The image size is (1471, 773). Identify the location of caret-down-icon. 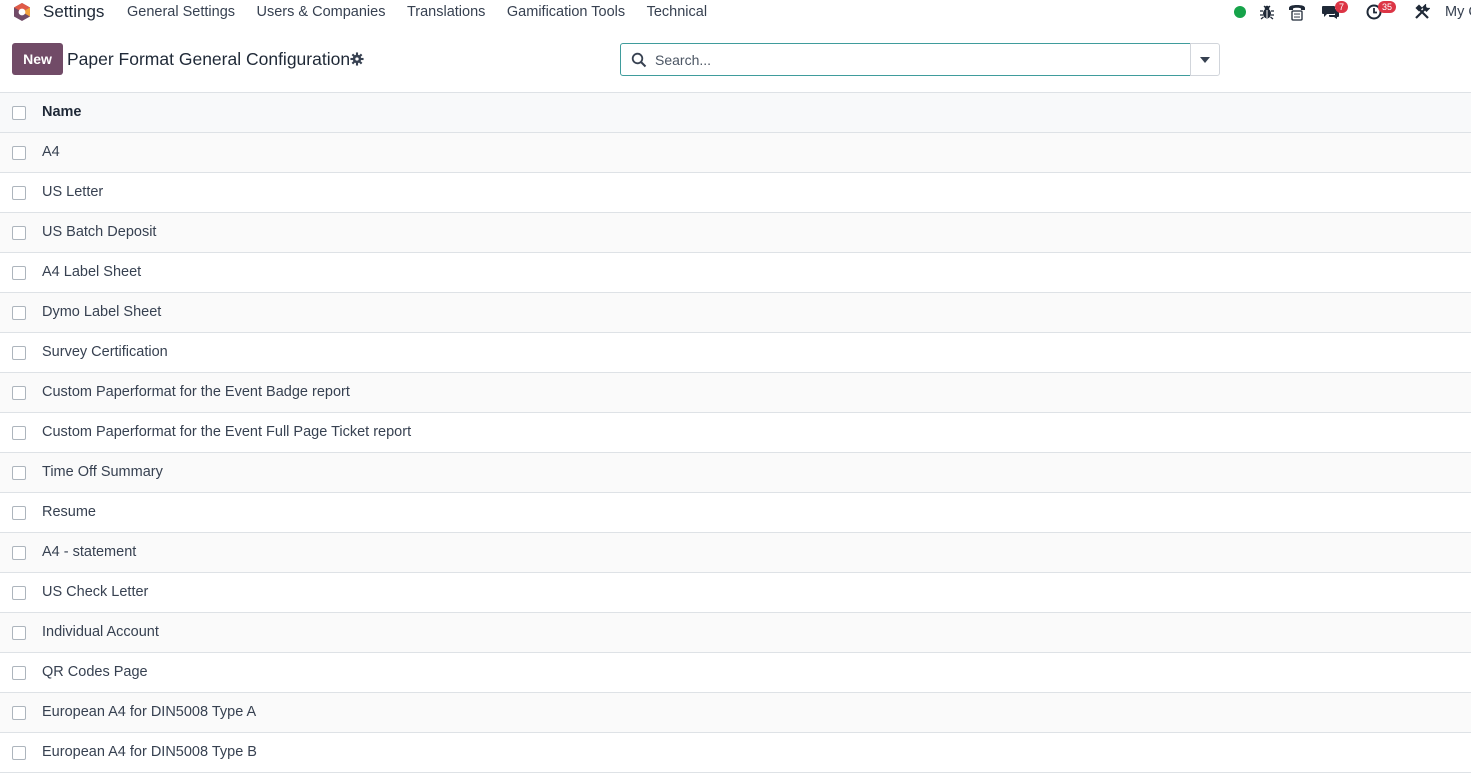
(1205, 59).